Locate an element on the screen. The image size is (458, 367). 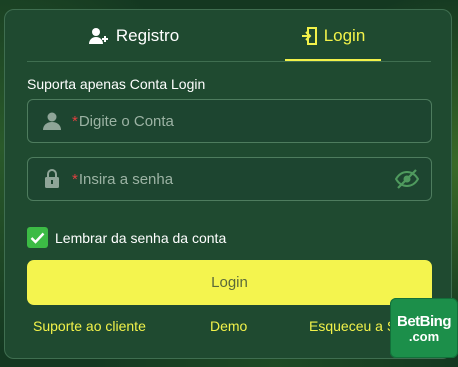
password-placeholder-text: Insira a senha is located at coordinates (126, 179).